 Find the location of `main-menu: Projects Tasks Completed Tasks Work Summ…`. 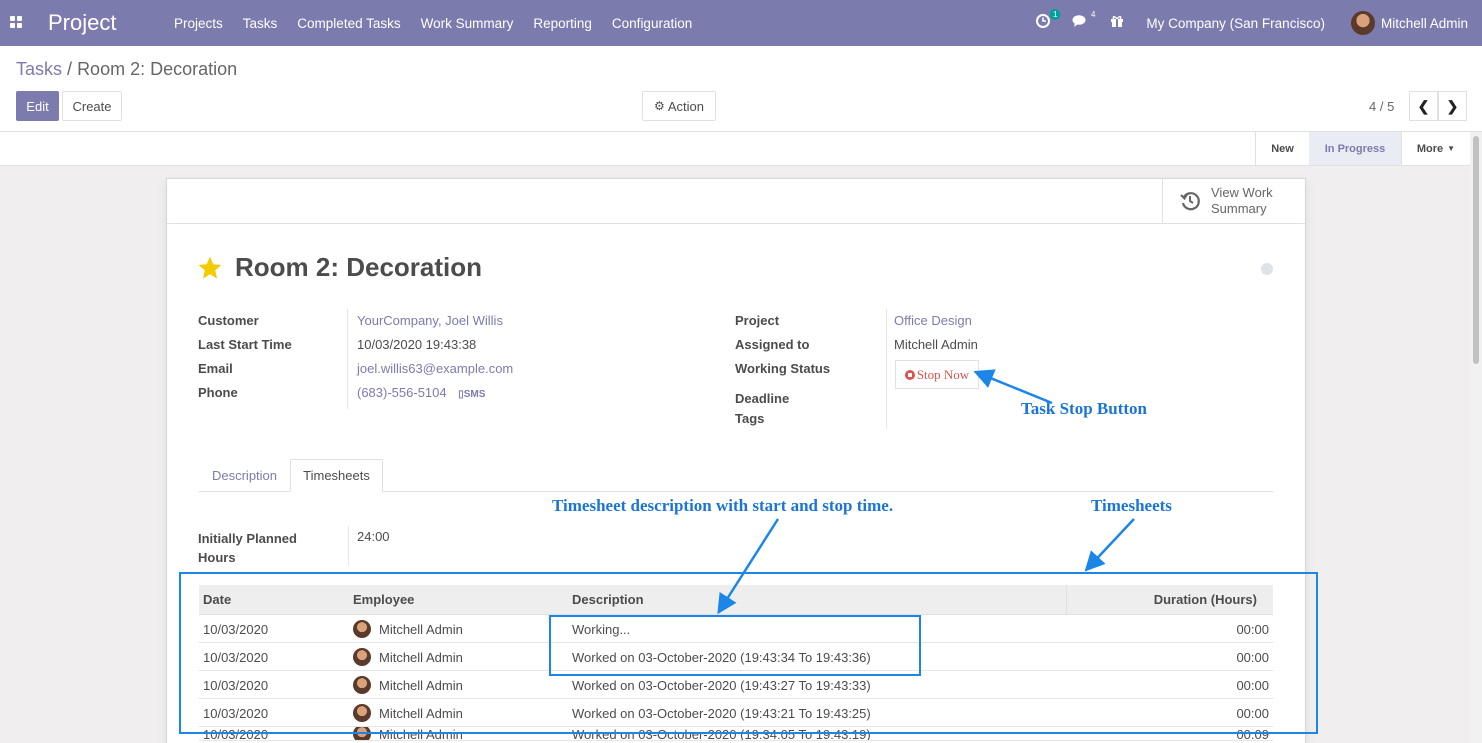

main-menu: Projects Tasks Completed Tasks Work Summ… is located at coordinates (433, 23).